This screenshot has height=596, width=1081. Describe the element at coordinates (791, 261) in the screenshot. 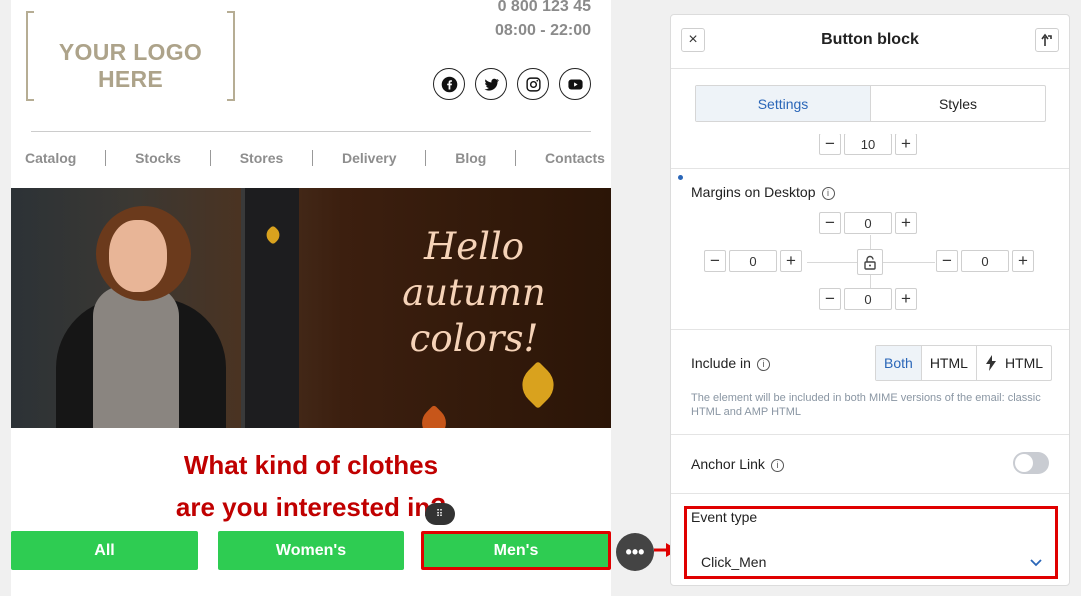

I see `margin-left-increment: +` at that location.